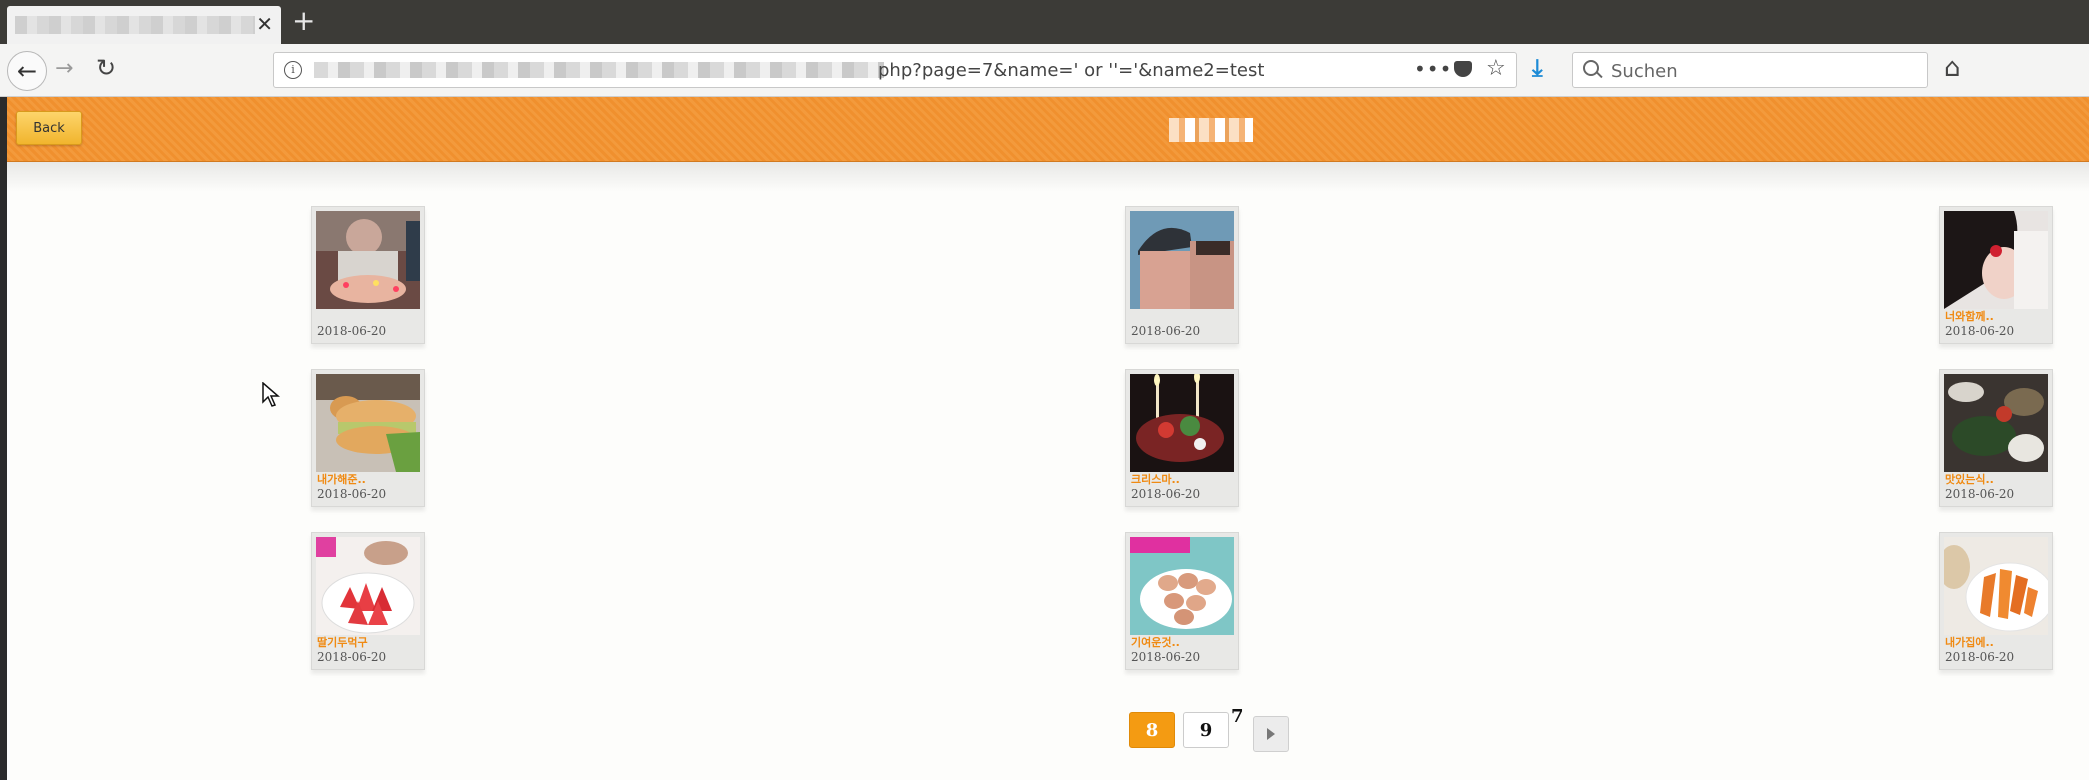  Describe the element at coordinates (341, 479) in the screenshot. I see `item-title: 내가해준..` at that location.